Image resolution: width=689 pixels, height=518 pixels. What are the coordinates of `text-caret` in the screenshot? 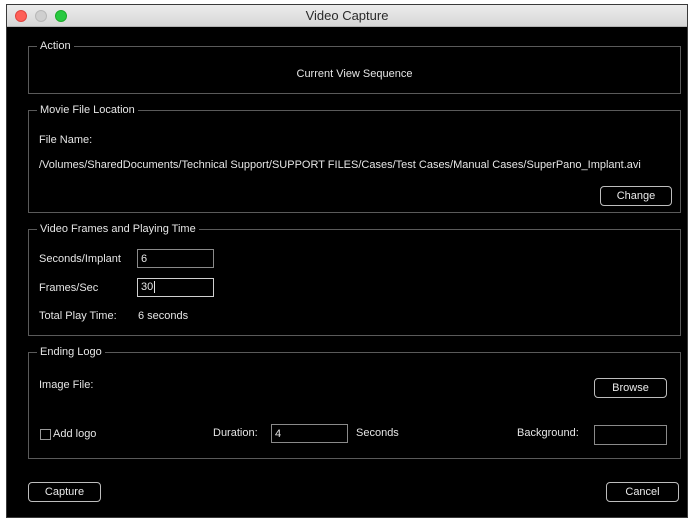 It's located at (155, 287).